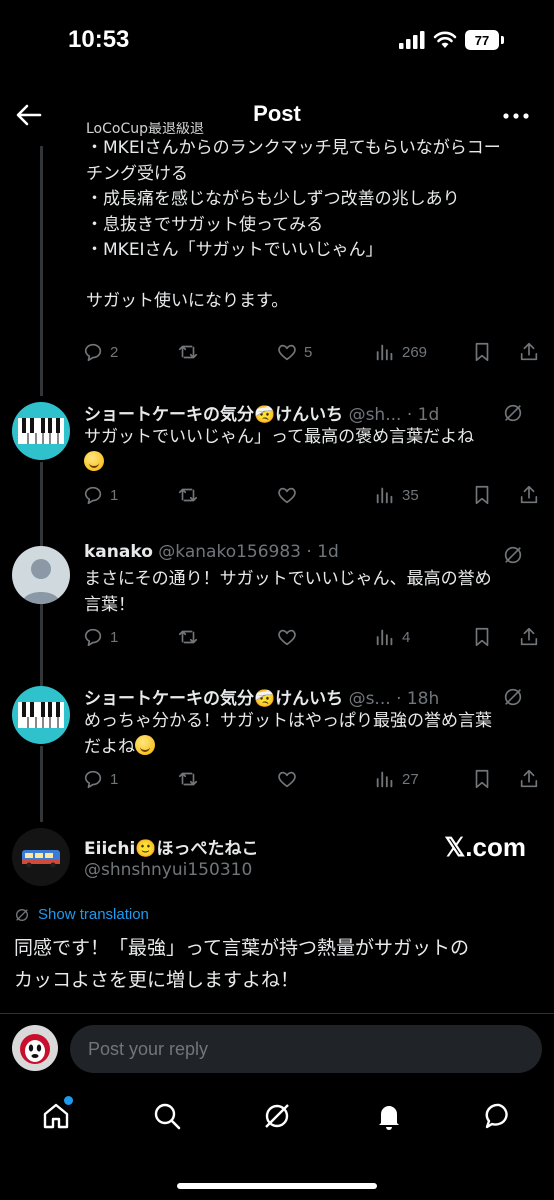 This screenshot has height=1200, width=554. What do you see at coordinates (288, 721) in the screenshot?
I see `reply-text-line: めっちゃ分かる！サガットはやっぱり最強の誉め言葉` at bounding box center [288, 721].